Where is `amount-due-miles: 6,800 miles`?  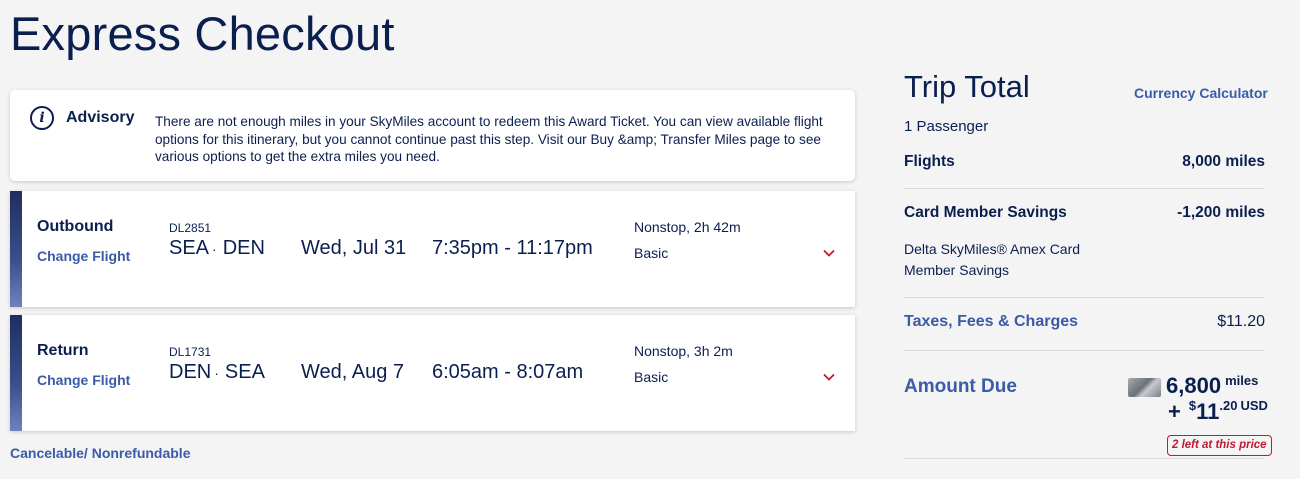
amount-due-miles: 6,800 miles is located at coordinates (1212, 386).